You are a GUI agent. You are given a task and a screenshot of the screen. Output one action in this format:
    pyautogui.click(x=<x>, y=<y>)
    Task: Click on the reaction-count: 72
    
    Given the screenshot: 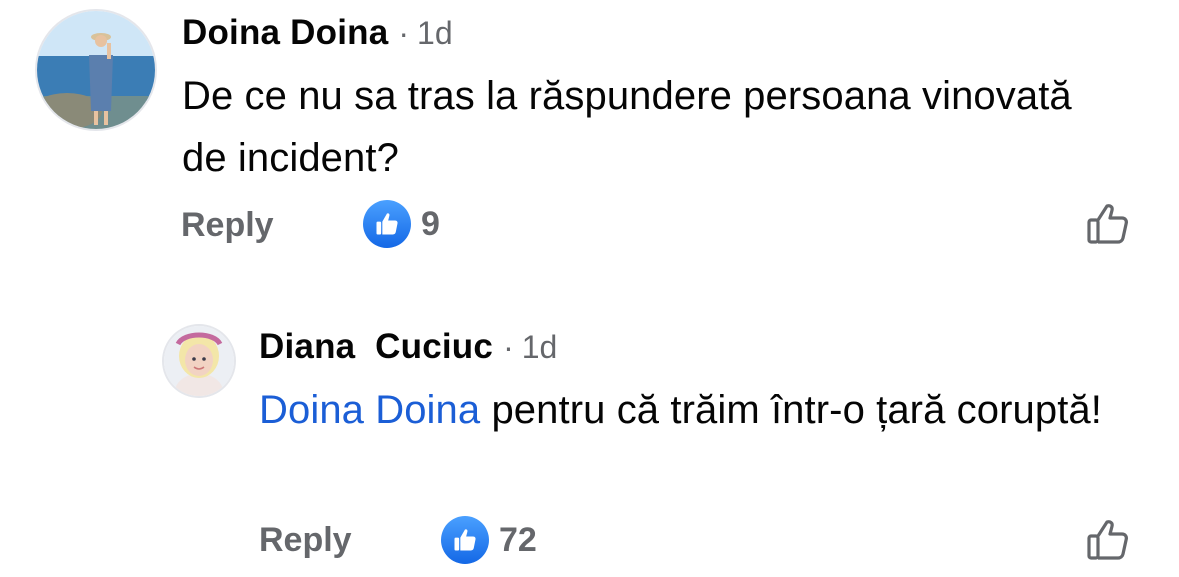 What is the action you would take?
    pyautogui.click(x=518, y=539)
    